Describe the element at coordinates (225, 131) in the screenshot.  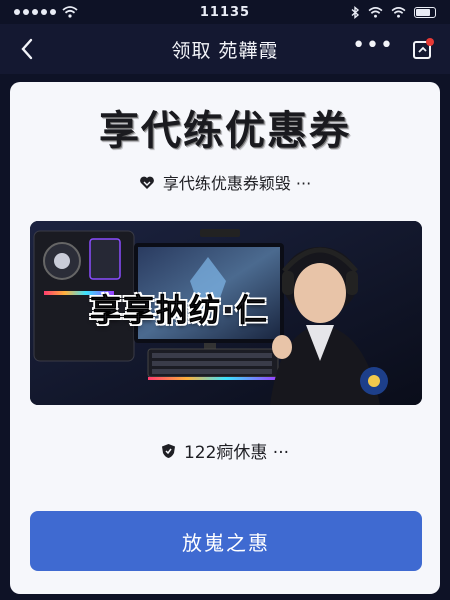
I see `coupon-headline: 享代练优惠券` at that location.